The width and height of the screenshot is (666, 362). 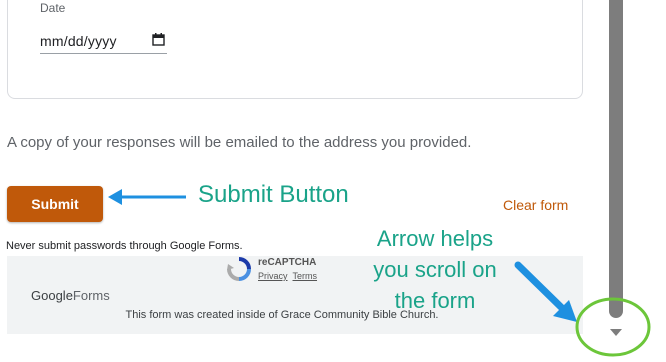 I want to click on scroll-arrow-annotation: Arrow helps you scroll on the form, so click(x=435, y=269).